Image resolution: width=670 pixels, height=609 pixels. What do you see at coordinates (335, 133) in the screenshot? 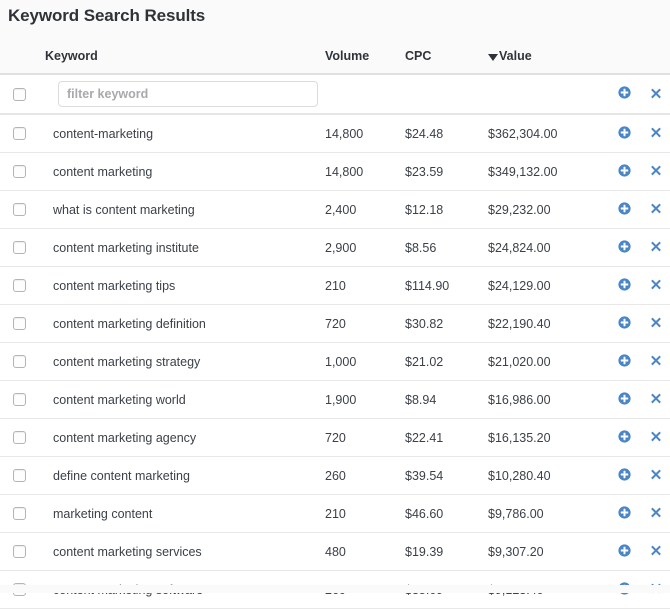
I see `table-row: content-marketing 14,800 $24.48 $362,304.00` at bounding box center [335, 133].